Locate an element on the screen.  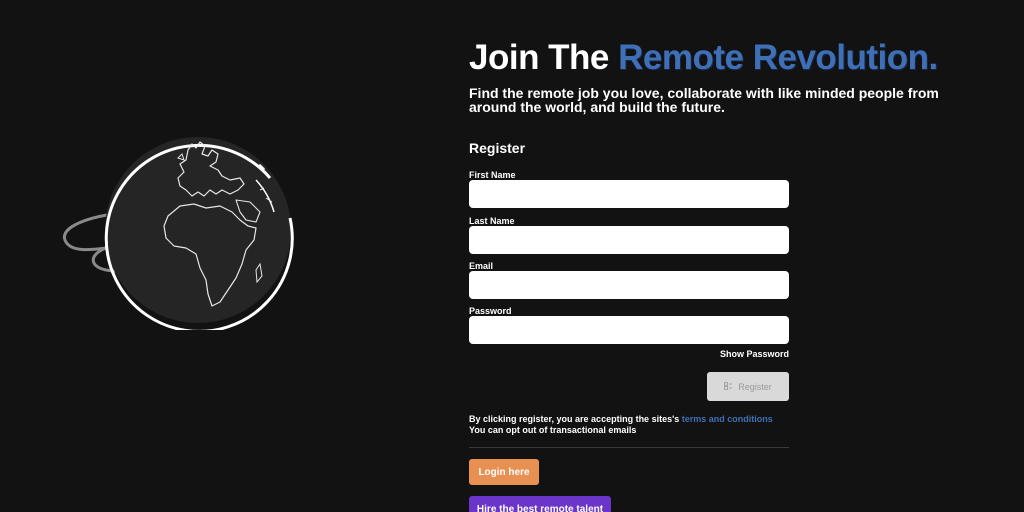
page-headline: Join The Remote Revolution. is located at coordinates (729, 58).